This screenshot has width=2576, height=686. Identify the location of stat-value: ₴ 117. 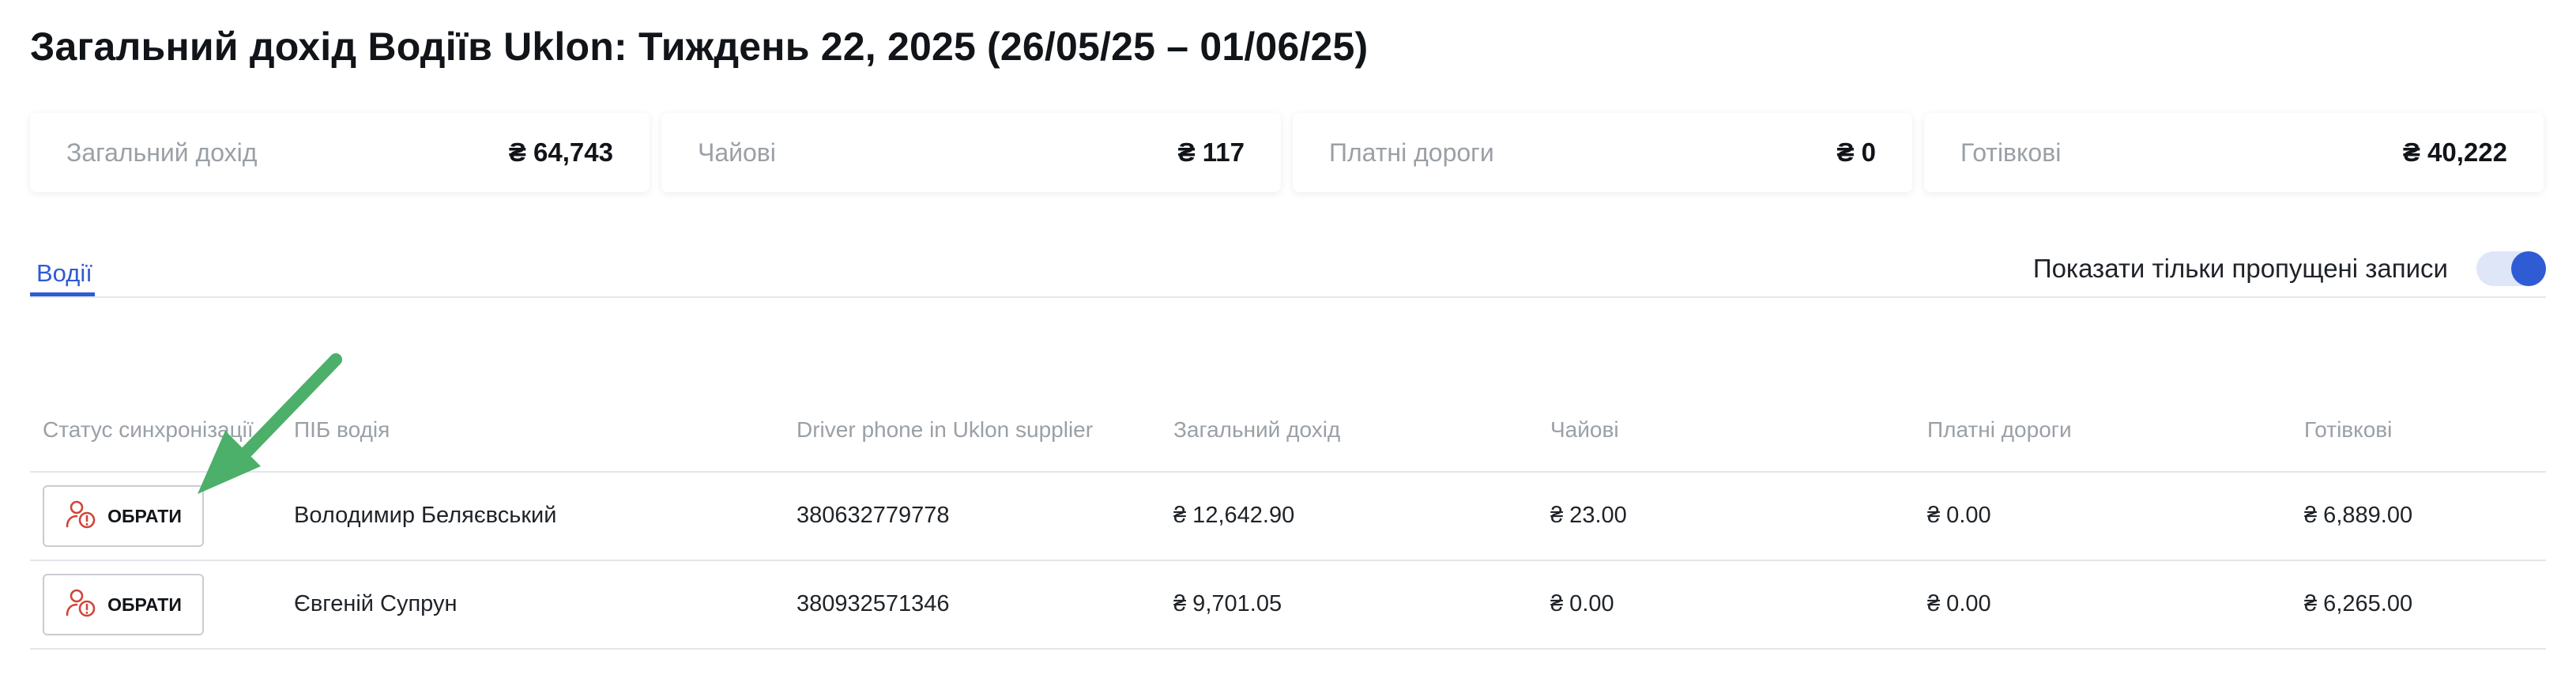
(1211, 152).